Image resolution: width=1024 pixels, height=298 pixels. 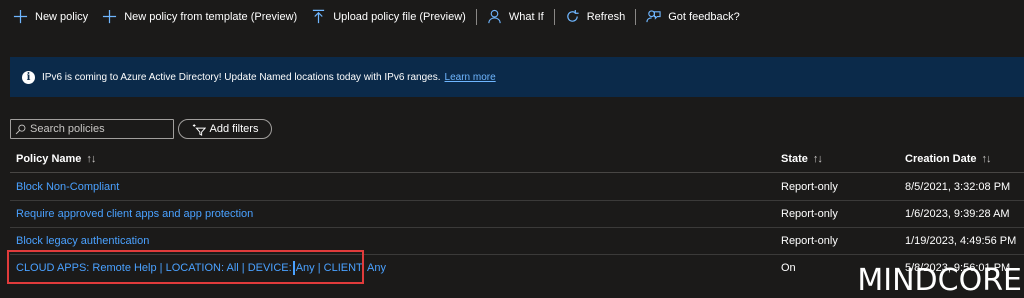 What do you see at coordinates (494, 16) in the screenshot?
I see `person-icon` at bounding box center [494, 16].